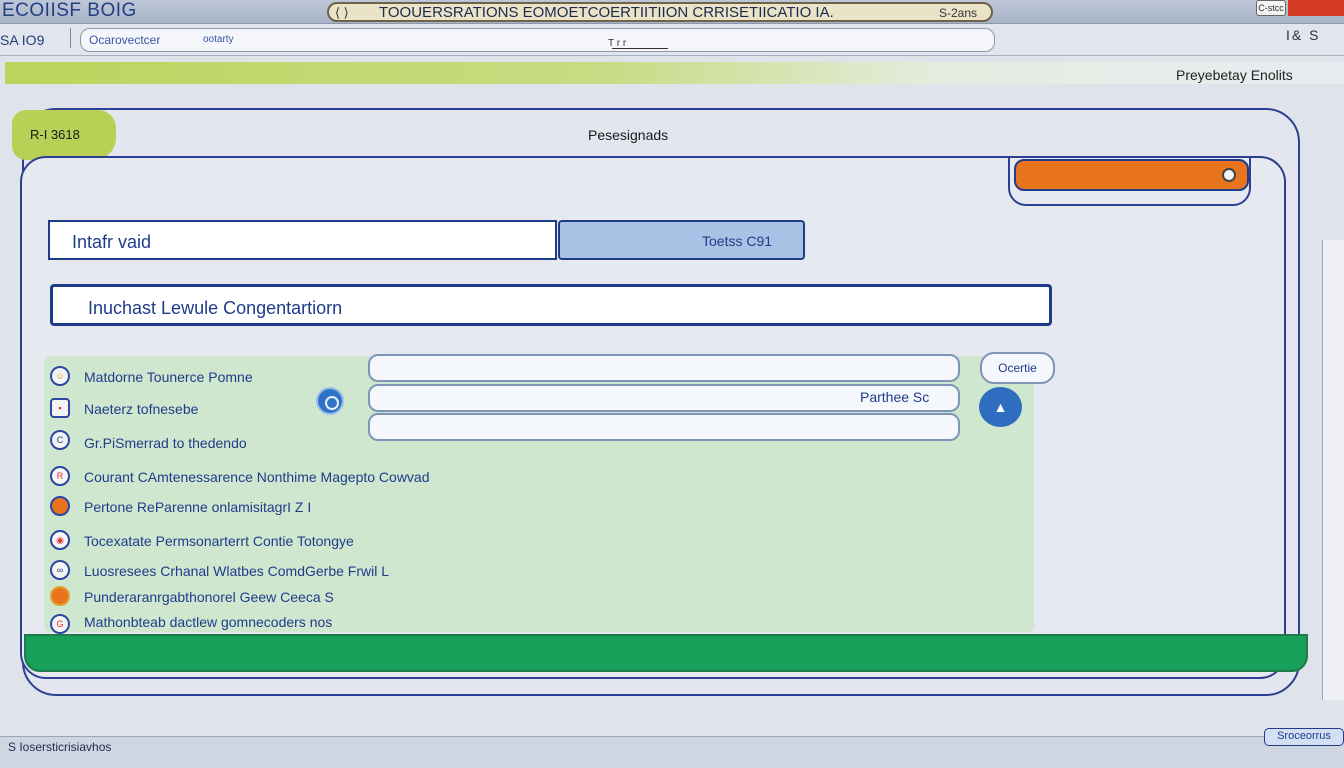 This screenshot has height=768, width=1344. Describe the element at coordinates (537, 40) in the screenshot. I see `address-bar: Ocarovectcer ootarty` at that location.